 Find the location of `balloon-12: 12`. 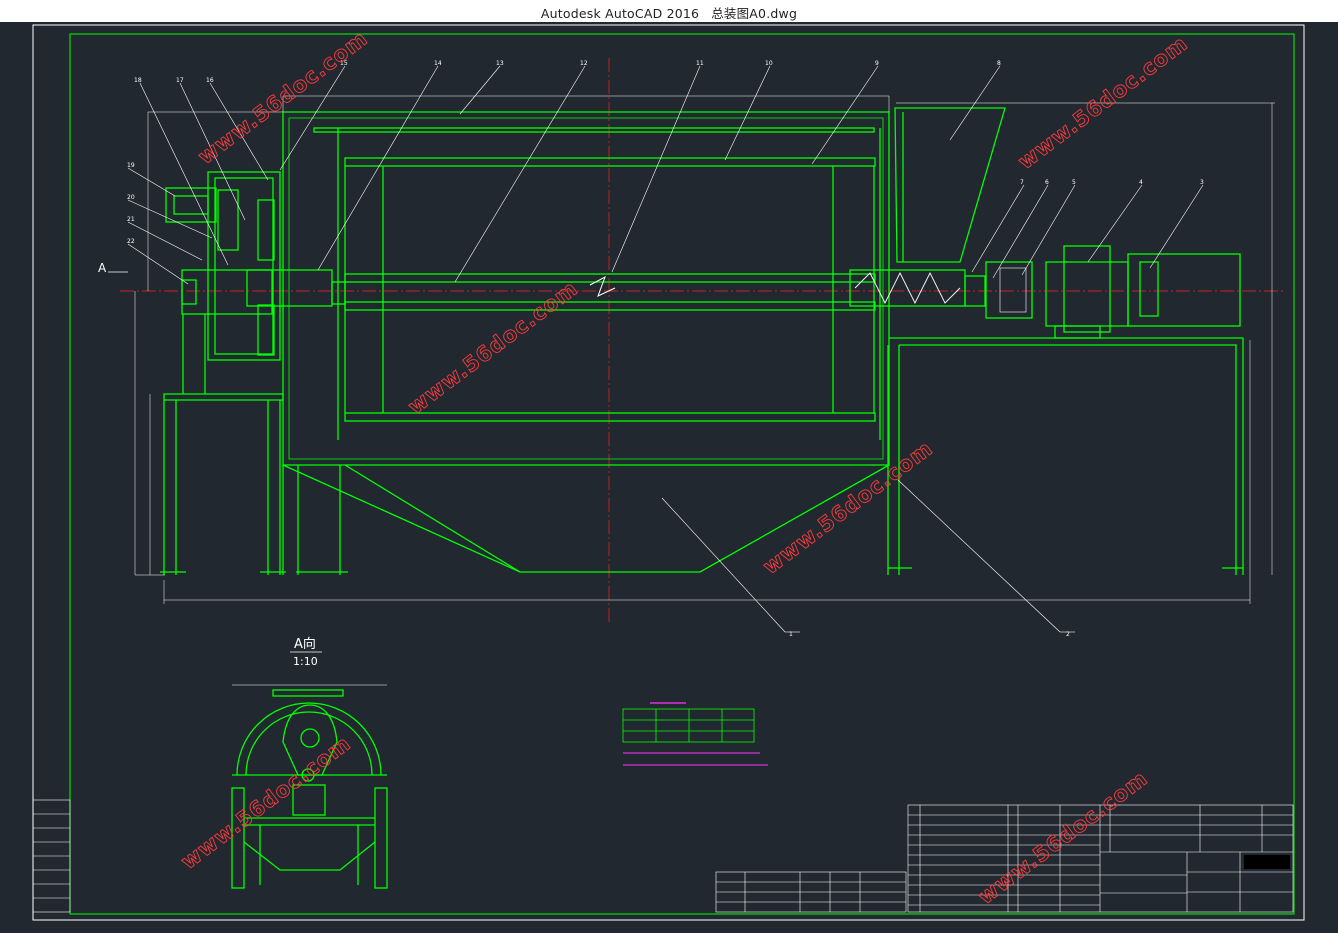

balloon-12: 12 is located at coordinates (584, 63).